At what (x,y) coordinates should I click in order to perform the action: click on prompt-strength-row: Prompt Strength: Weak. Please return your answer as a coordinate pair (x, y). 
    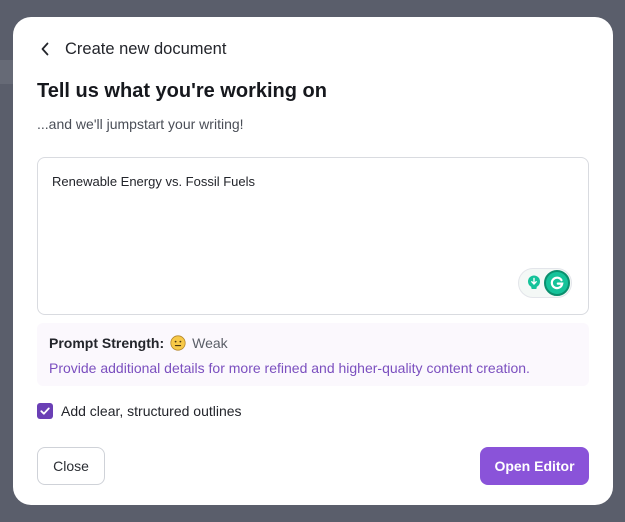
    Looking at the image, I should click on (138, 343).